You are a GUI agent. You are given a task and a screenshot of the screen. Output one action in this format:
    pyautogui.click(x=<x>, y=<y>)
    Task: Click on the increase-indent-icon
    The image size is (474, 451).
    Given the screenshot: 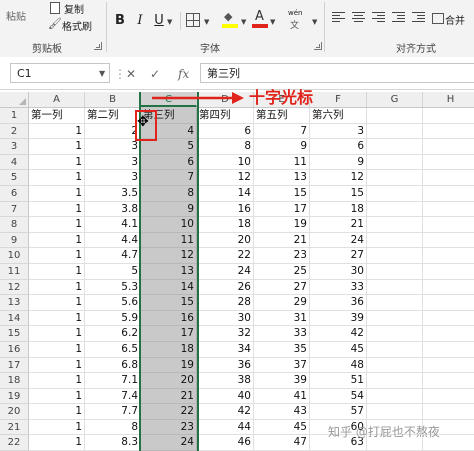 What is the action you would take?
    pyautogui.click(x=418, y=17)
    